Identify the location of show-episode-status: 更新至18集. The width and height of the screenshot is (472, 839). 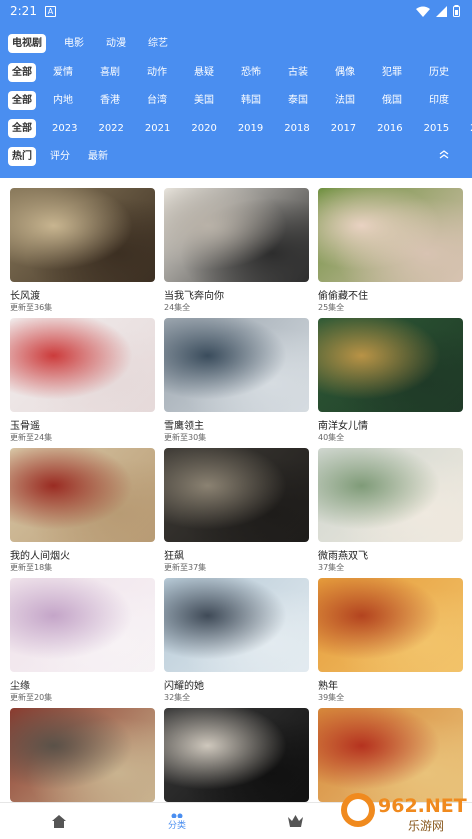
(31, 567).